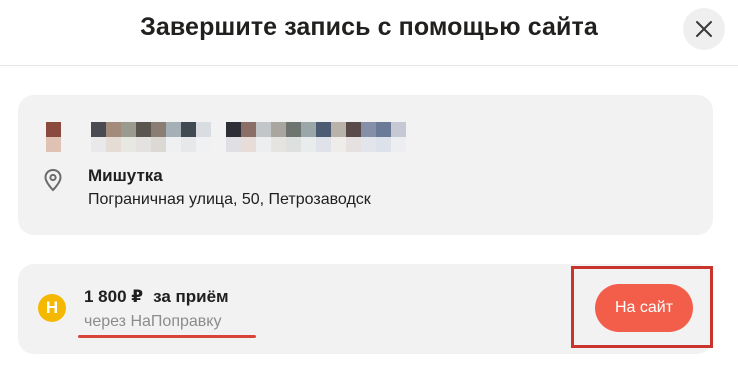 The height and width of the screenshot is (377, 738). What do you see at coordinates (229, 199) in the screenshot?
I see `clinic-address: Пограничная улица, 50, Петрозаводск` at bounding box center [229, 199].